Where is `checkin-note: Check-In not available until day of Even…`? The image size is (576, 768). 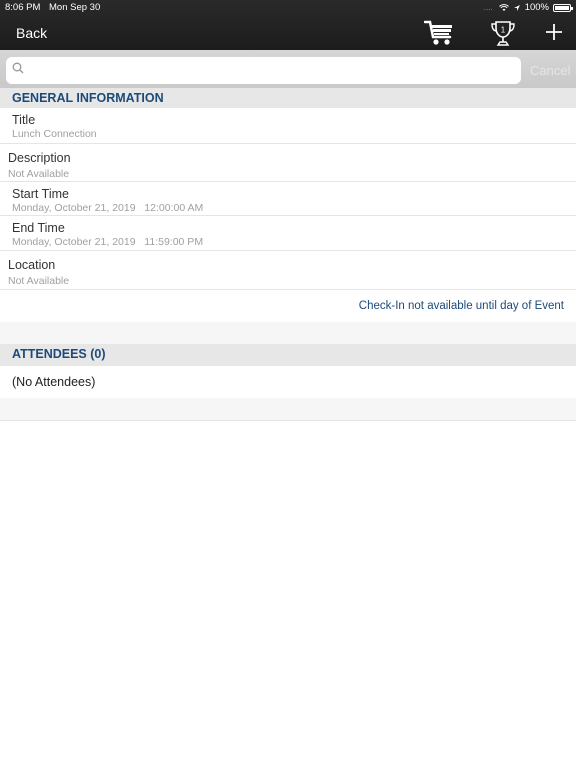 checkin-note: Check-In not available until day of Even… is located at coordinates (461, 306).